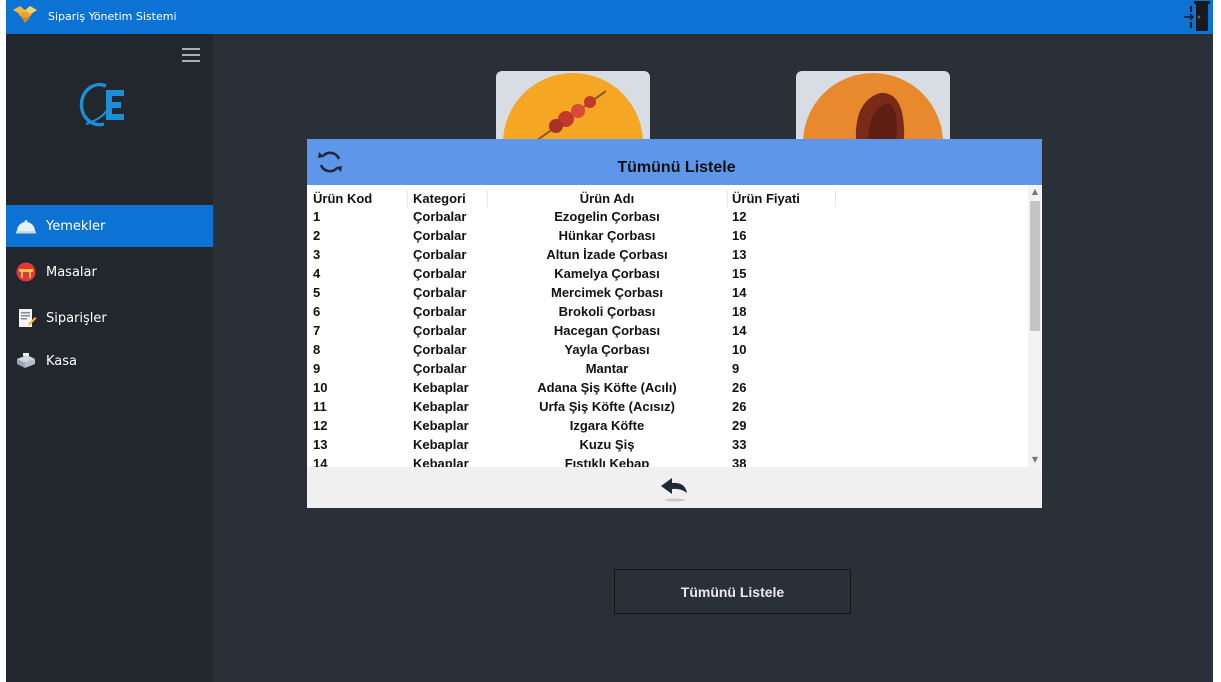  What do you see at coordinates (607, 349) in the screenshot?
I see `cell-urun-adi: Yayla Çorbası` at bounding box center [607, 349].